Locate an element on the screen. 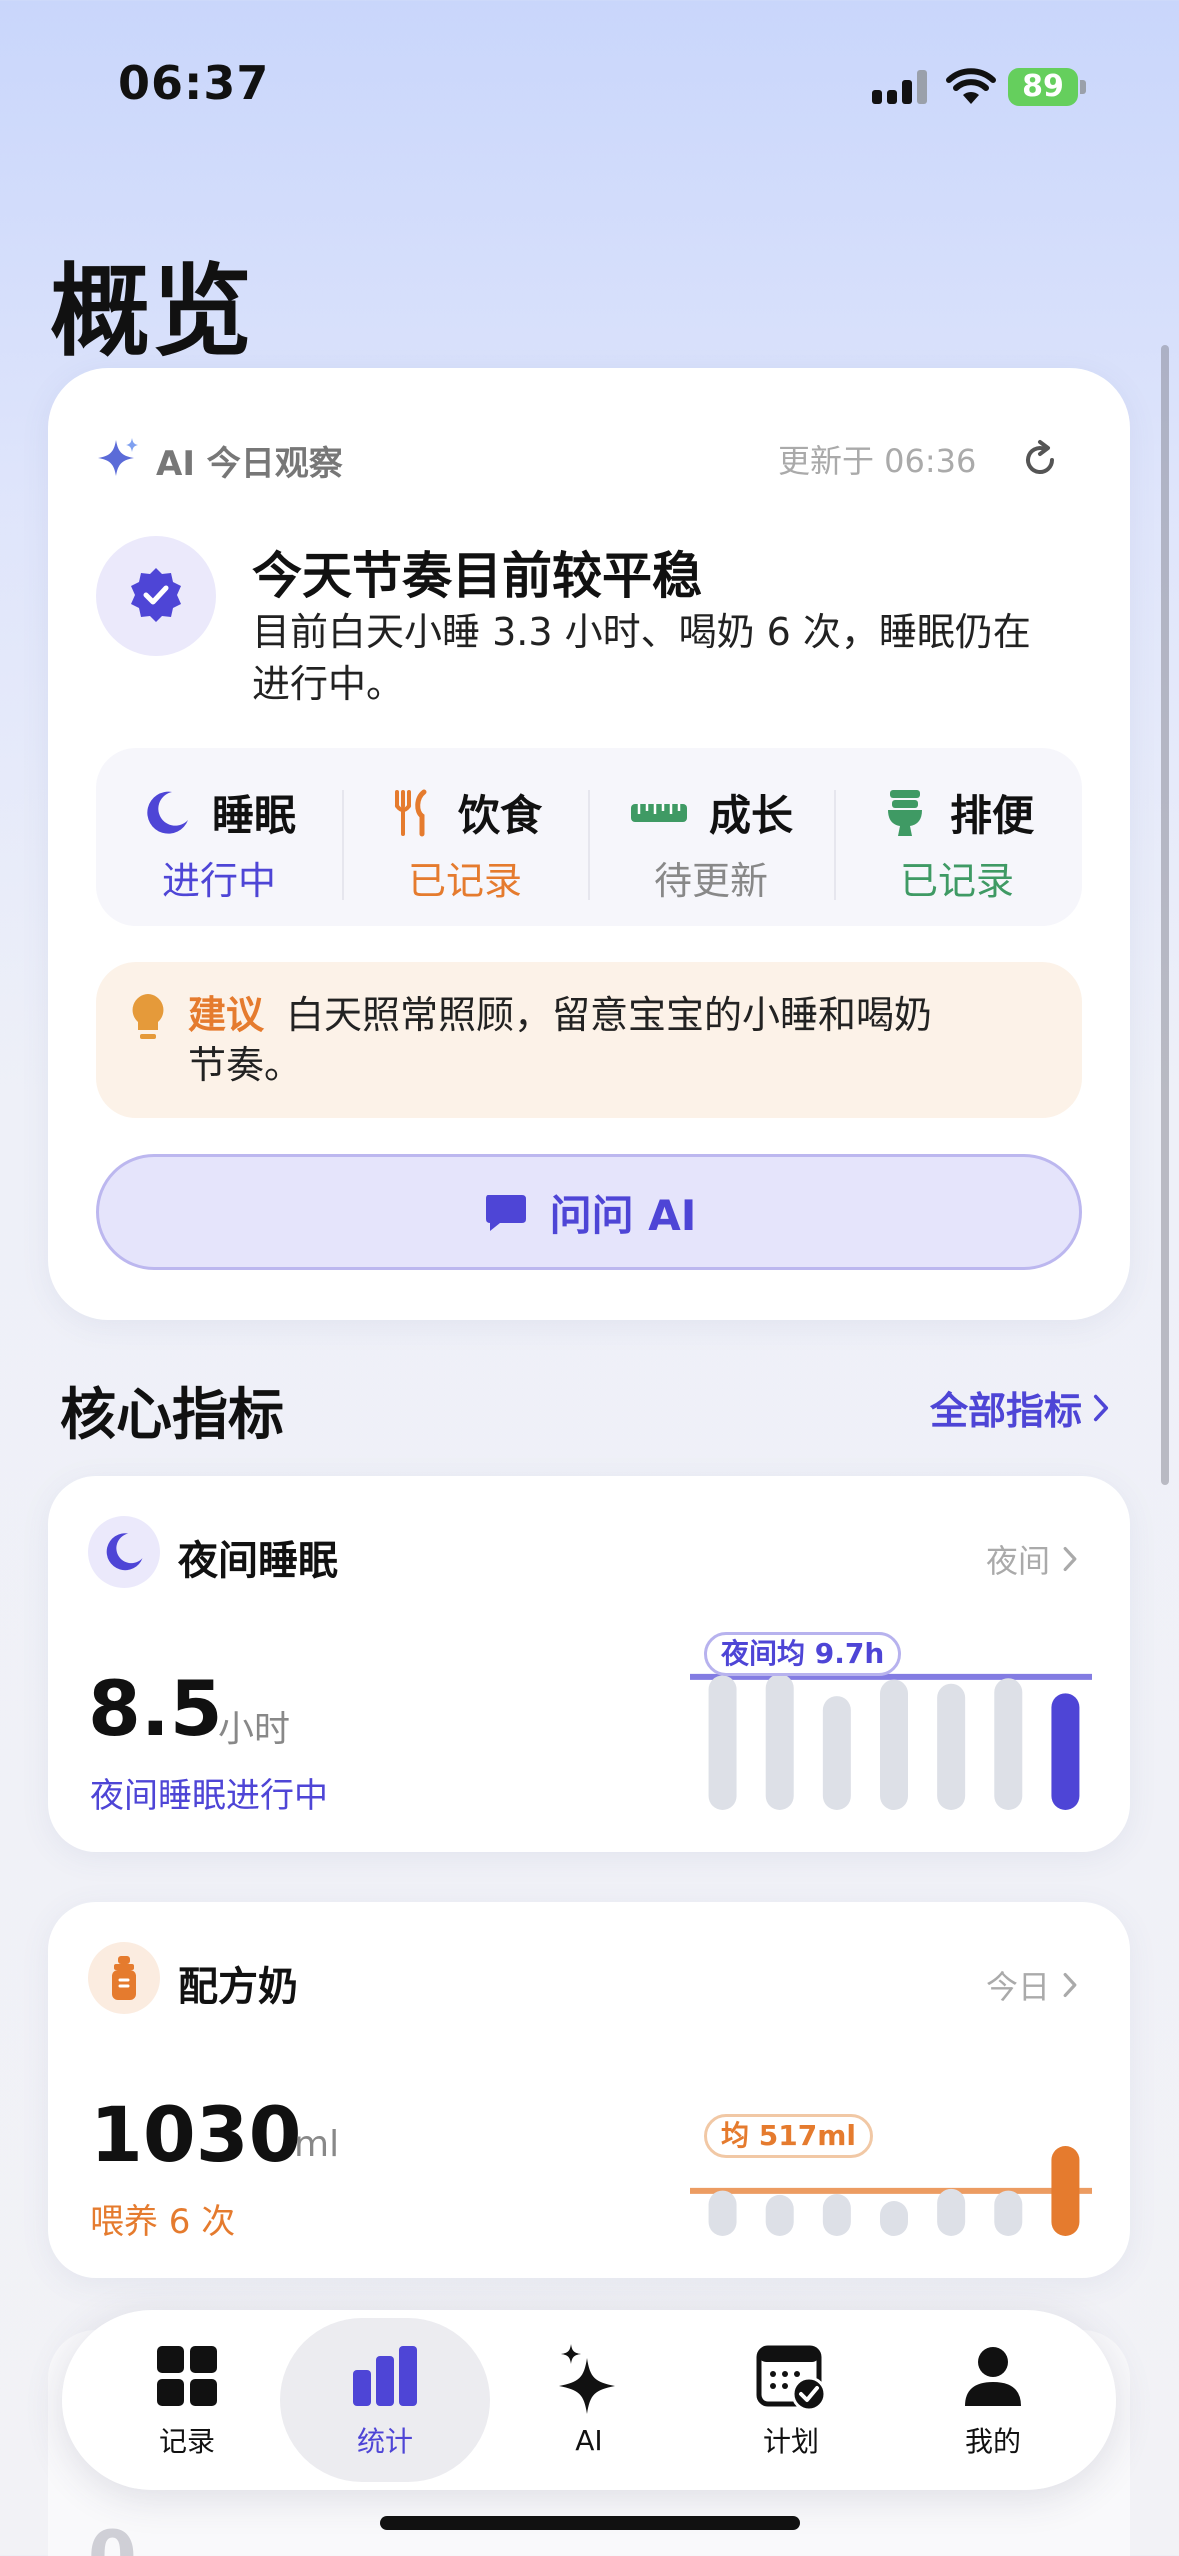 This screenshot has width=1179, height=2556. stat-poop-value: 已记录 is located at coordinates (956, 881).